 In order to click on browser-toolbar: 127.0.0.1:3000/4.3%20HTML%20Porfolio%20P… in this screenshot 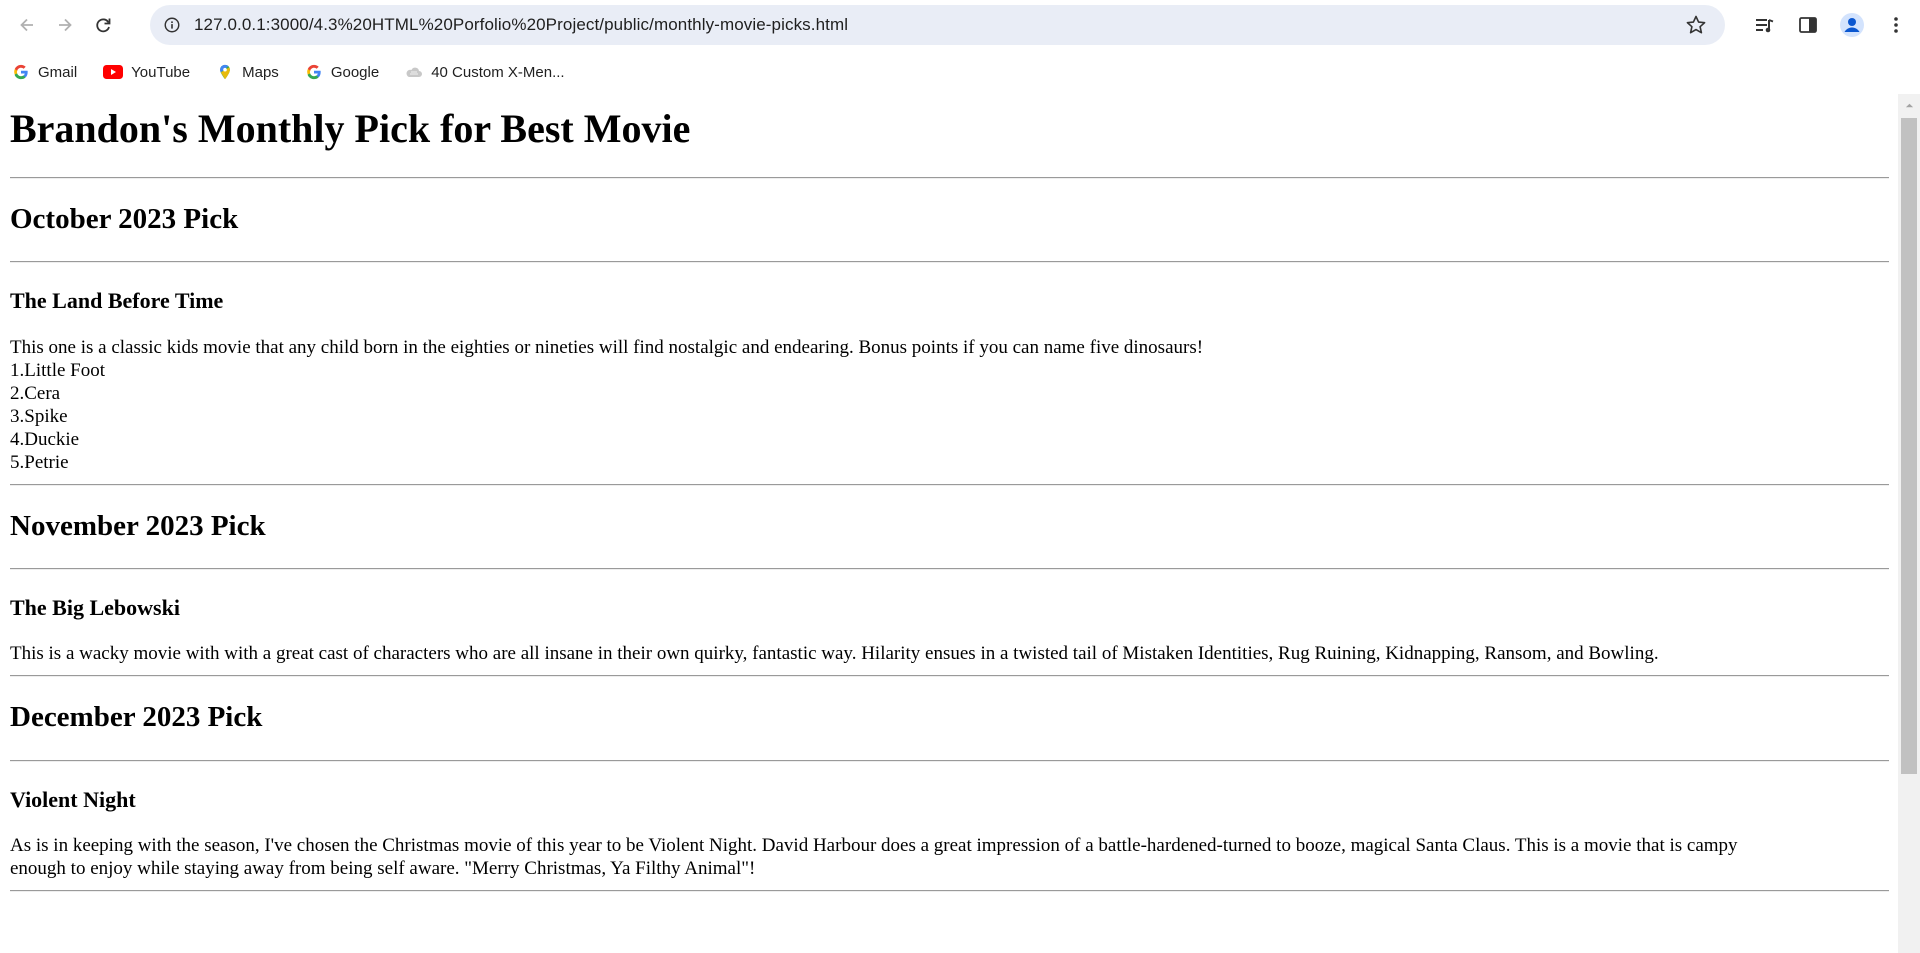, I will do `click(960, 25)`.